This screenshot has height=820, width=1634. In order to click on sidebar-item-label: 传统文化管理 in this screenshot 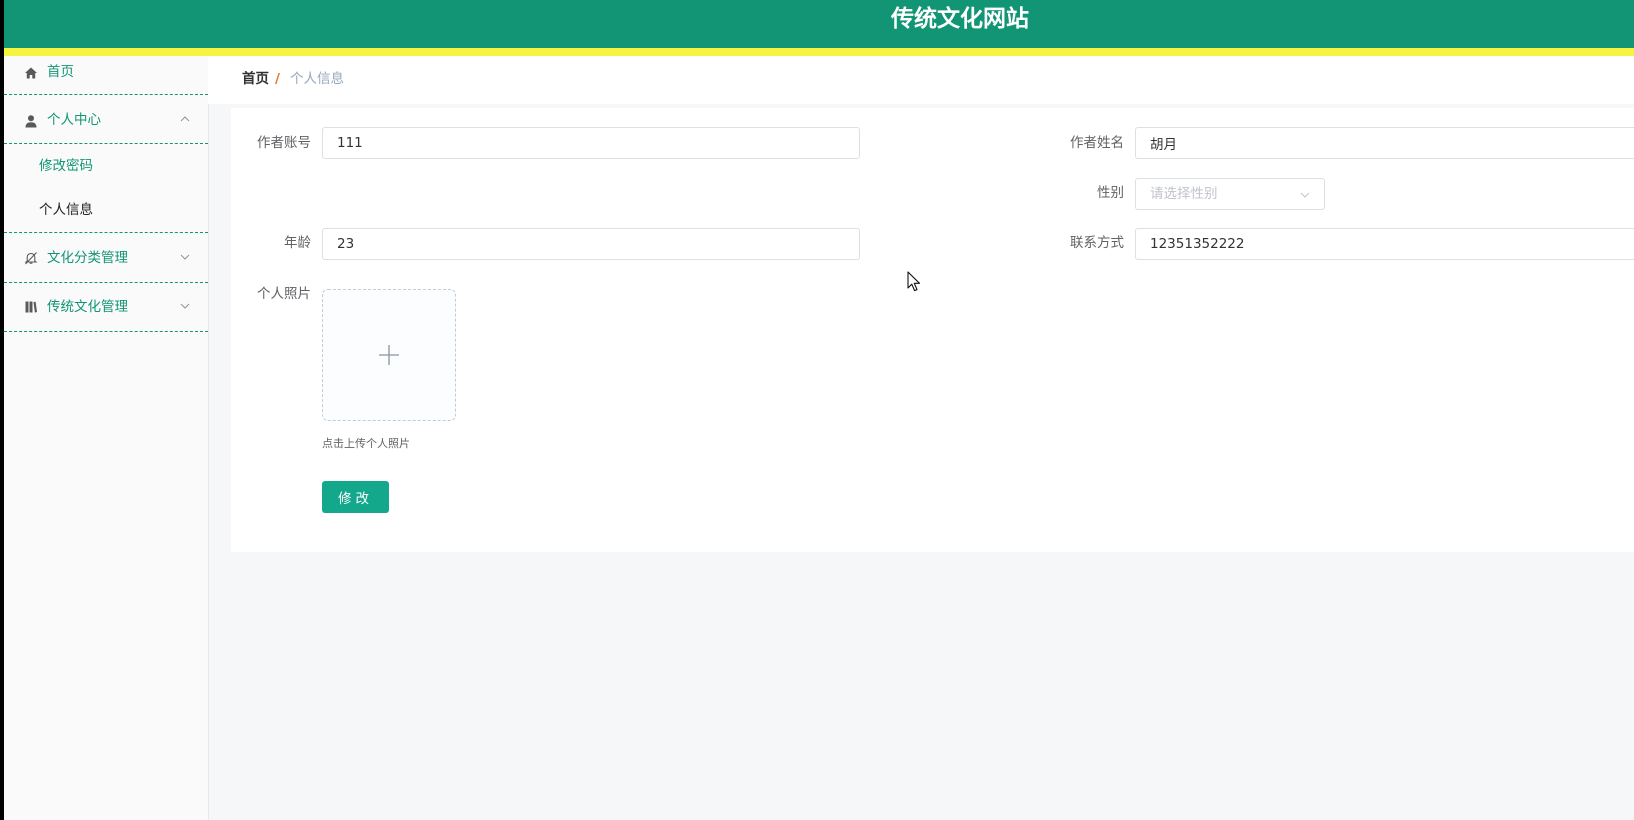, I will do `click(87, 307)`.